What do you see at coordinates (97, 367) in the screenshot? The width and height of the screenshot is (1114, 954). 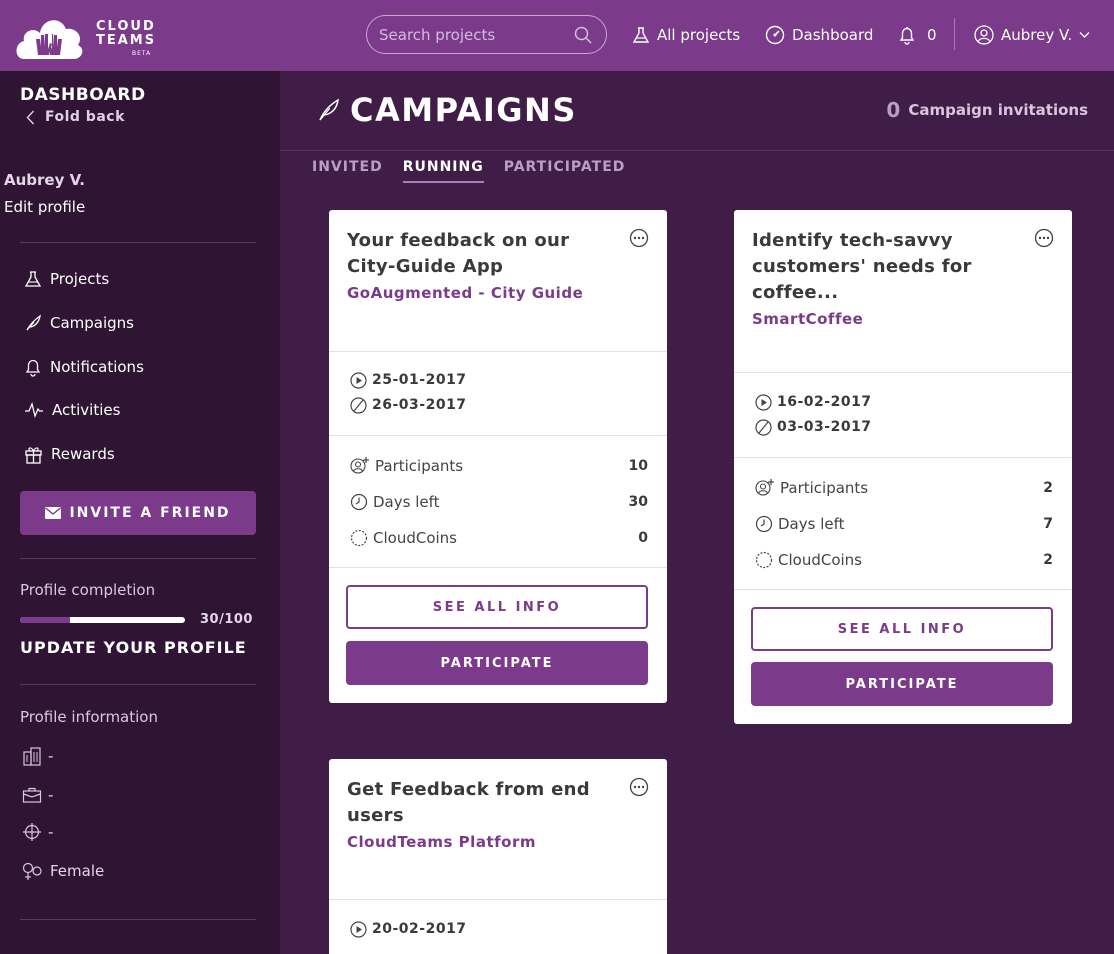 I see `sidebar-item-label: Notifications` at bounding box center [97, 367].